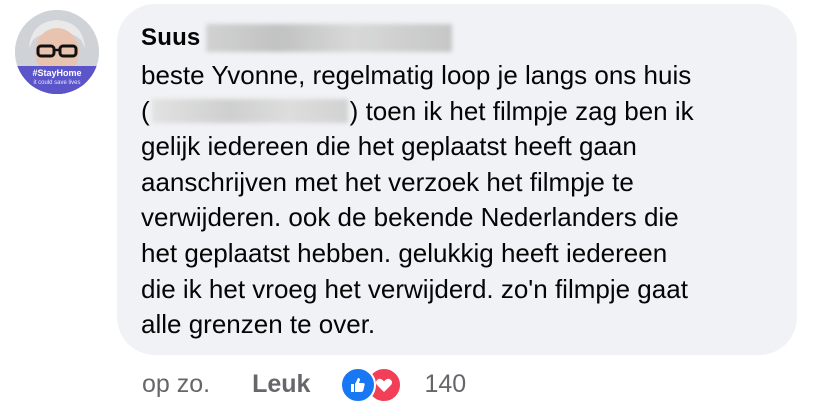  Describe the element at coordinates (170, 38) in the screenshot. I see `author-name: Suus` at that location.